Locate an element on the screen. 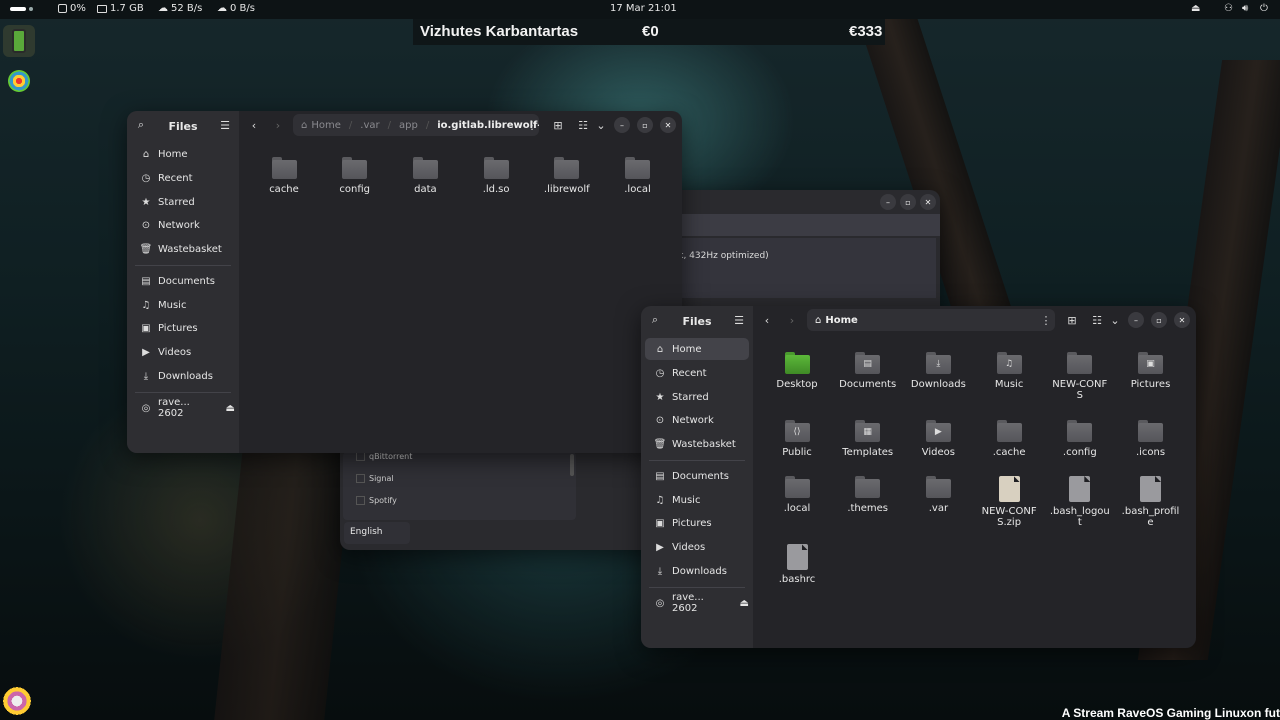  file-item: ⟨⟩ Public is located at coordinates (797, 439).